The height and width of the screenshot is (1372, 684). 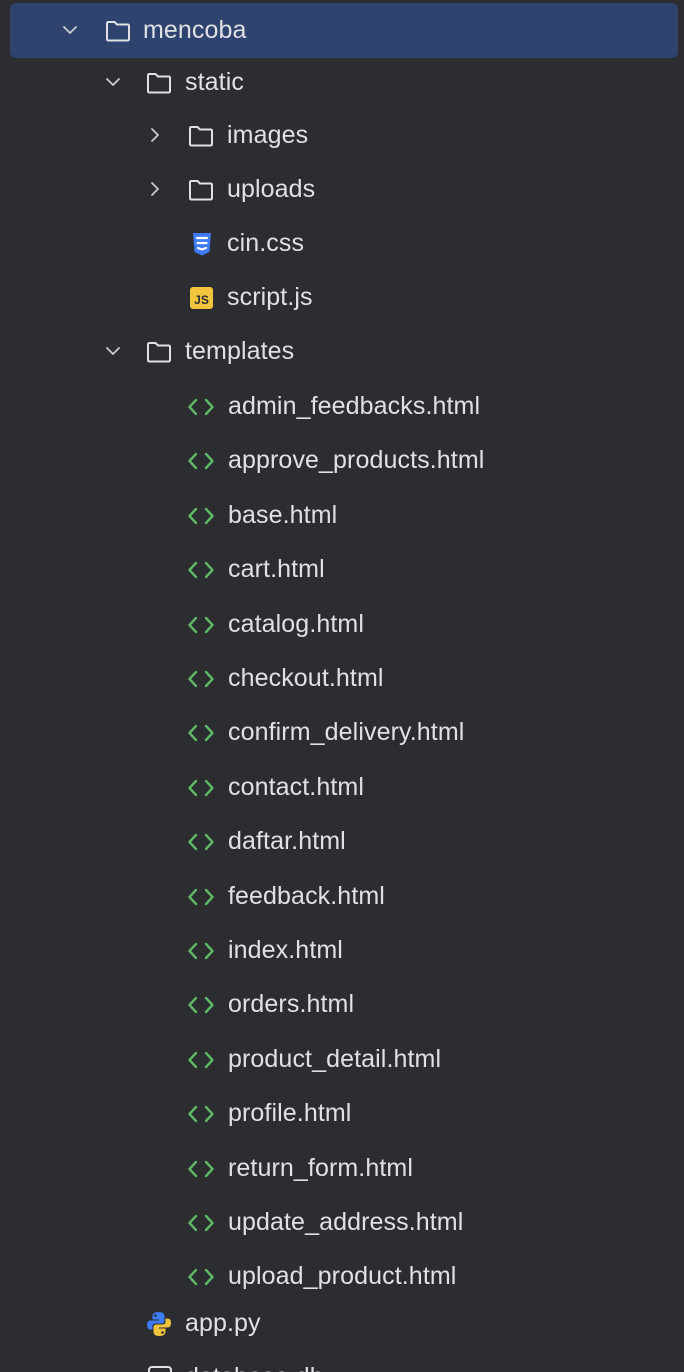 I want to click on tree-item-label: admin_feedbacks.html, so click(x=354, y=406).